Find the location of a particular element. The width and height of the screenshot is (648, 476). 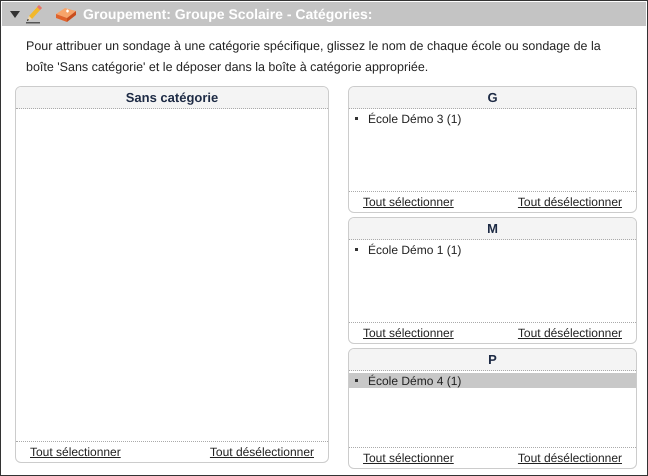

instructions-text: Pour attribuer un sondage à une catégorie spécifique, glissez le nom de chaque école ou sondage de la boîte 'Sans catégorie' et le déposer dans la boîte à catégorie appropriée. is located at coordinates (314, 57).